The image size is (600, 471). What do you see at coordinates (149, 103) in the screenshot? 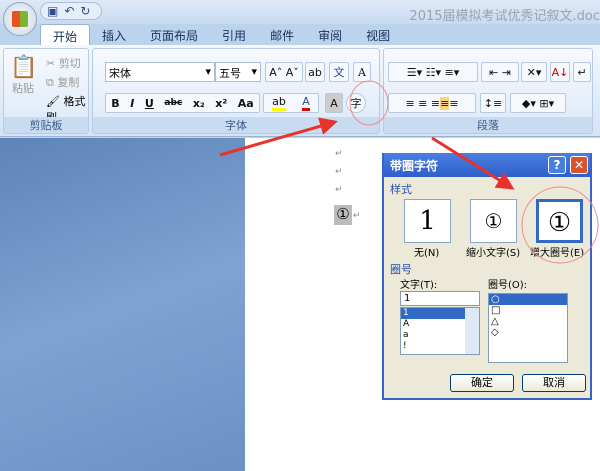
I see `underline-button: U` at bounding box center [149, 103].